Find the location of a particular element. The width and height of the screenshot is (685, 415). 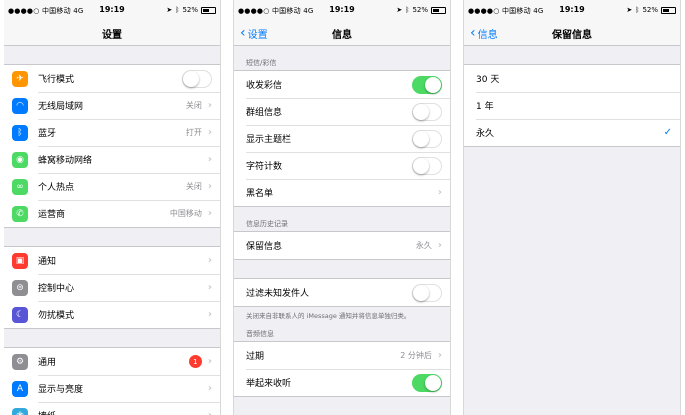

nav-bar: 设置 is located at coordinates (112, 33).